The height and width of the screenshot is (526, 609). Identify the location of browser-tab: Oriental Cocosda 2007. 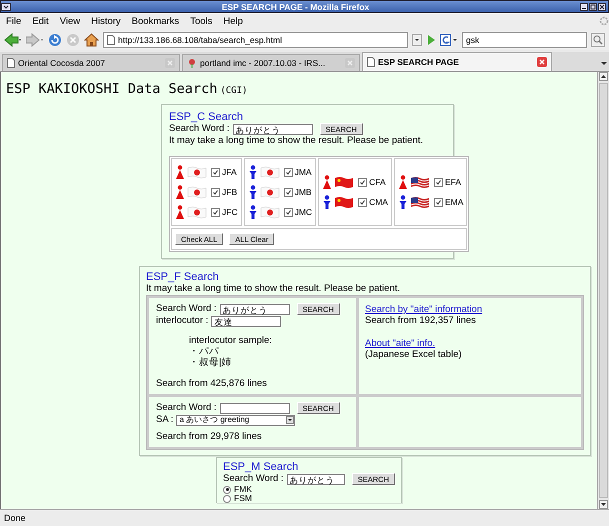
(91, 62).